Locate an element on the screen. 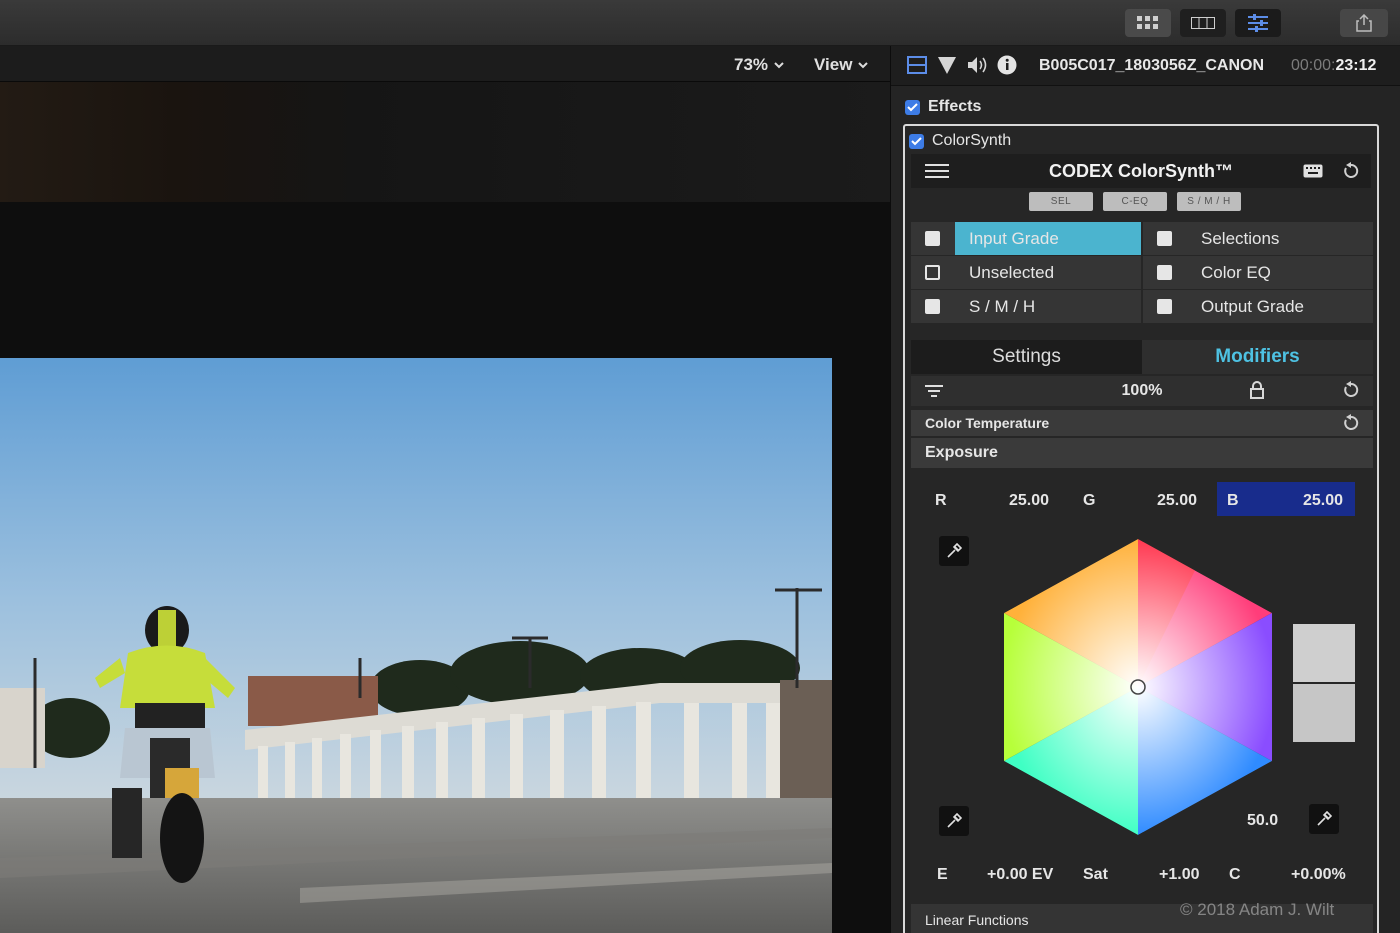  b-value: 25.00 is located at coordinates (1323, 501).